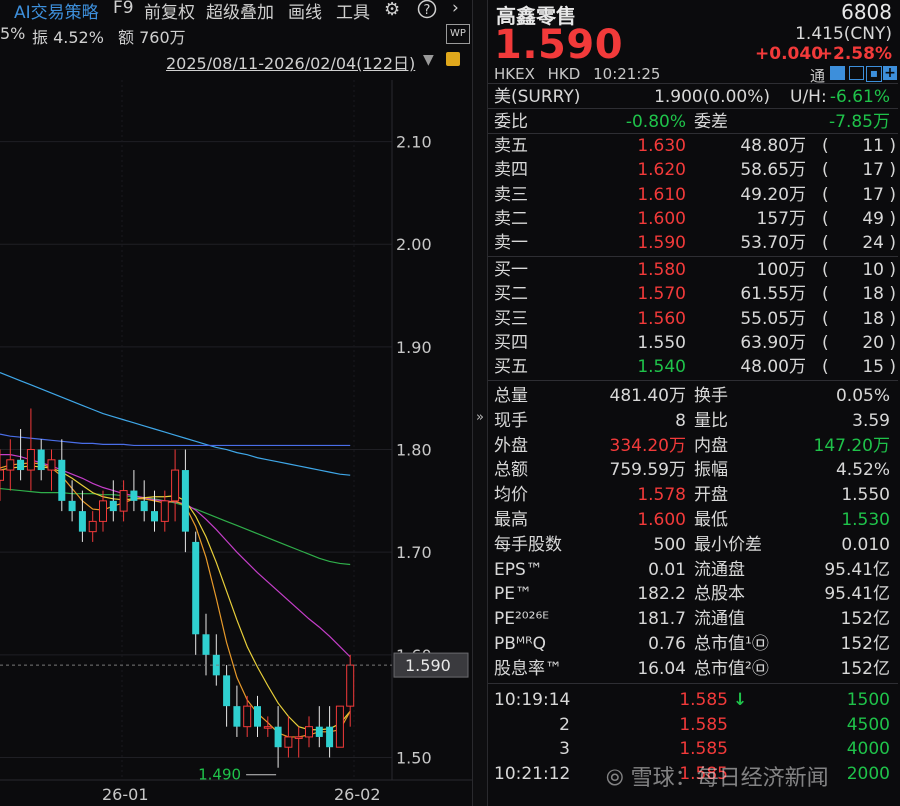 The height and width of the screenshot is (806, 900). I want to click on bid-row: 买一 1.580 100万 (10), so click(693, 270).